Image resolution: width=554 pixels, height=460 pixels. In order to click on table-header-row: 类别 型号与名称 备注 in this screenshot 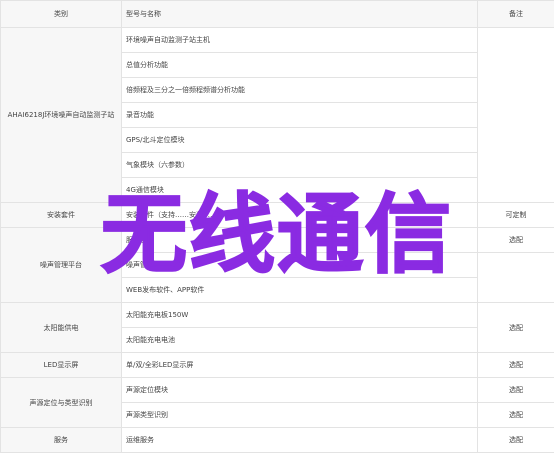, I will do `click(277, 14)`.